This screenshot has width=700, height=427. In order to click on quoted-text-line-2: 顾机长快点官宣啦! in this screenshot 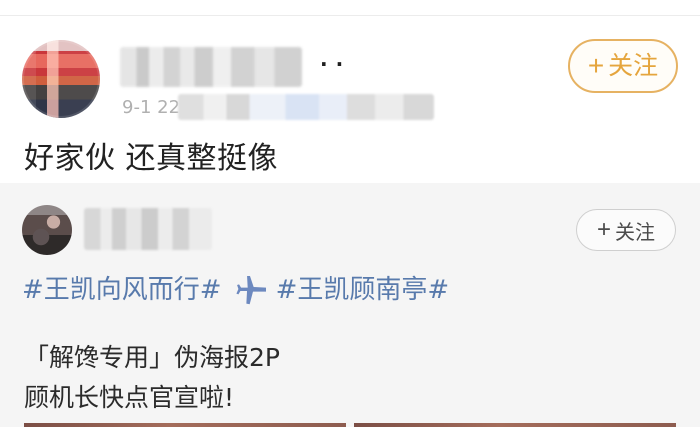, I will do `click(129, 397)`.